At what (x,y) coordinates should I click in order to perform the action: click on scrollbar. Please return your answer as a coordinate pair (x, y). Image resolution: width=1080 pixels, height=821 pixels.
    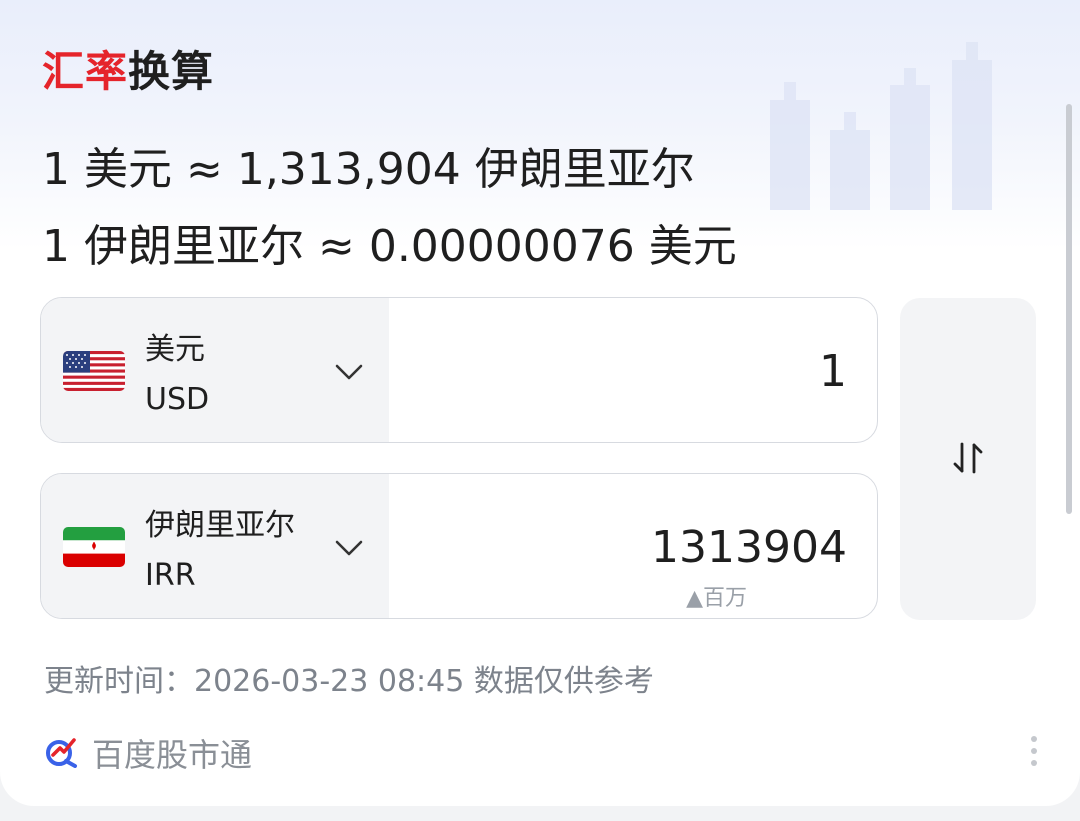
    Looking at the image, I should click on (1069, 309).